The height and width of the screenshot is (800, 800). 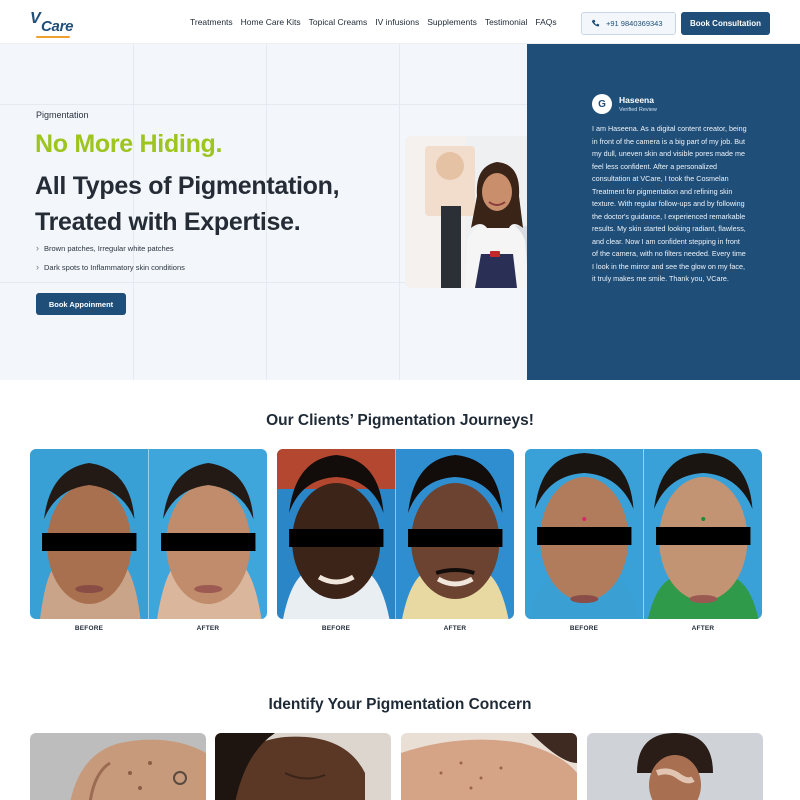 What do you see at coordinates (400, 420) in the screenshot?
I see `journeys-title: Our Clients’ Pigmentation Journeys!` at bounding box center [400, 420].